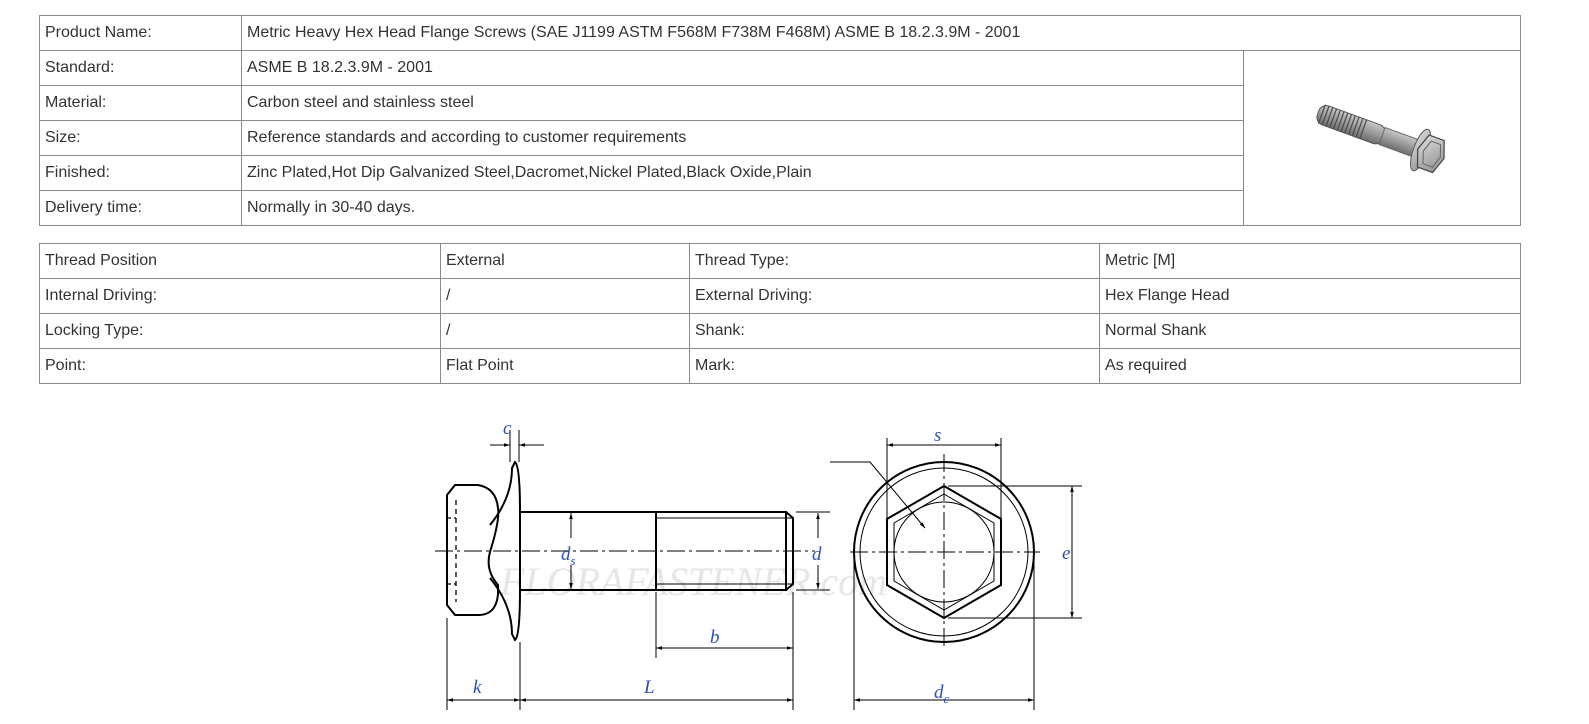 The width and height of the screenshot is (1589, 724). Describe the element at coordinates (1310, 366) in the screenshot. I see `attr-value: As required` at that location.